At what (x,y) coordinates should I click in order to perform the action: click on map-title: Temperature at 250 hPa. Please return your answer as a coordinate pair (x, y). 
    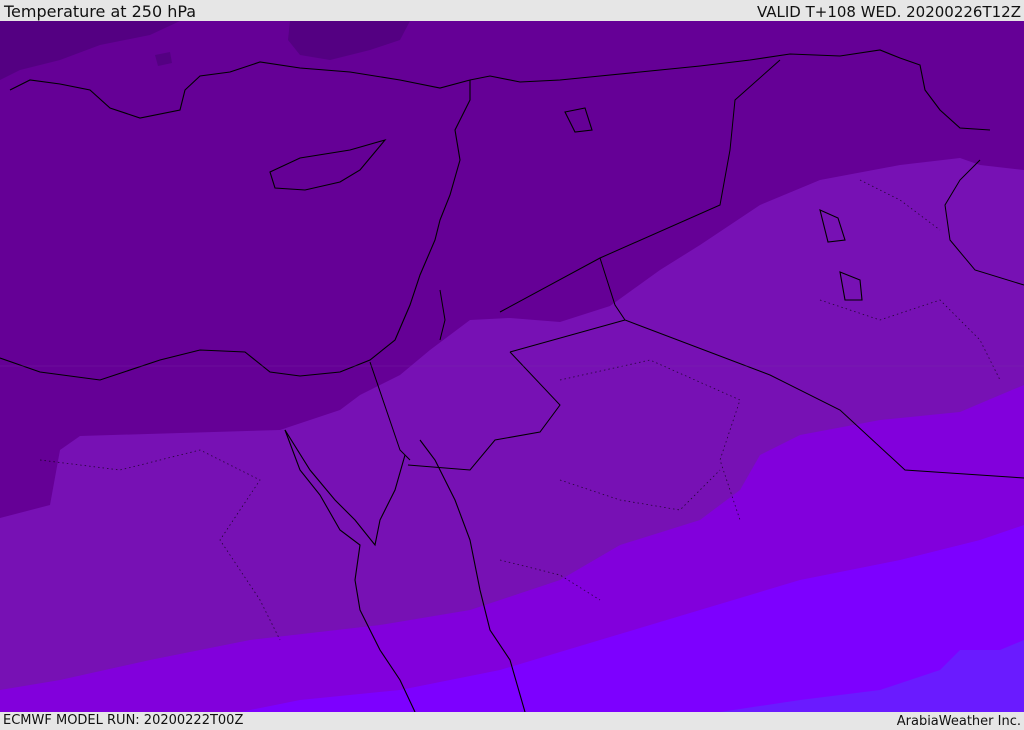
    Looking at the image, I should click on (100, 11).